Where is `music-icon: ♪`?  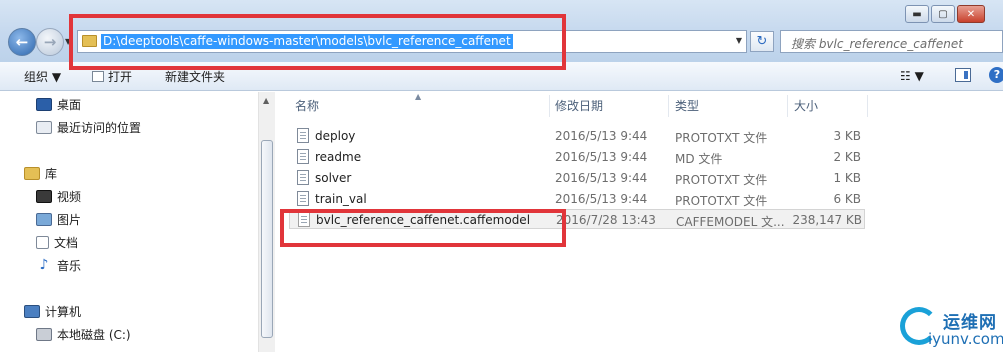
music-icon: ♪ is located at coordinates (44, 265).